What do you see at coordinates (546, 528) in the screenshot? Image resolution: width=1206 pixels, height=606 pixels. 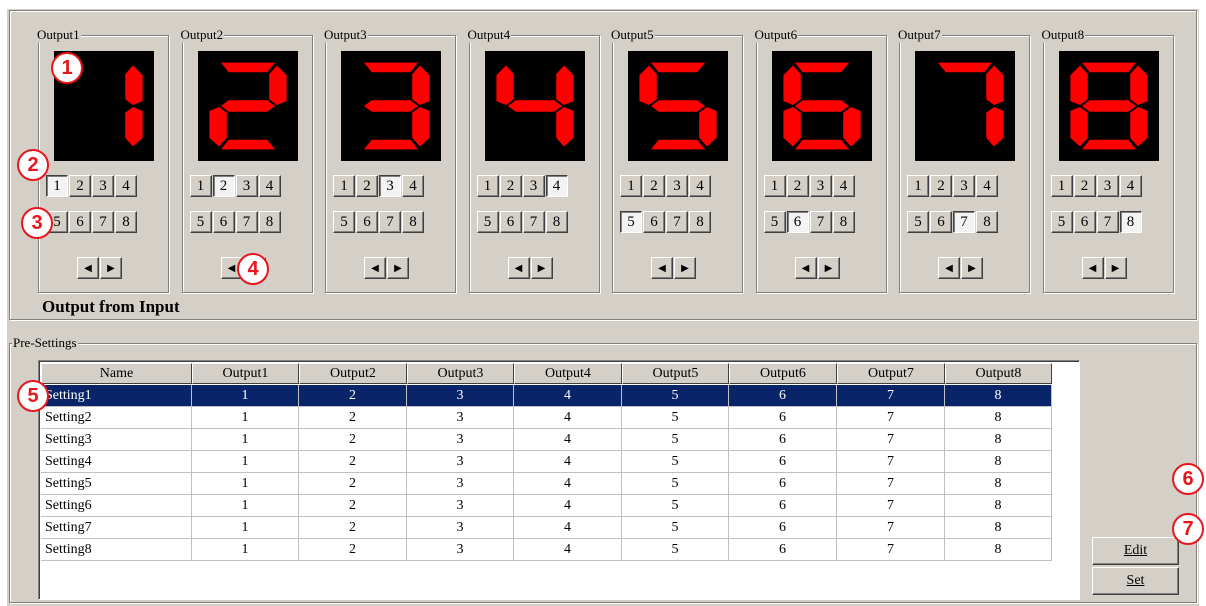 I see `table-row: Setting7 1 2 3 4 5 6 7 8` at bounding box center [546, 528].